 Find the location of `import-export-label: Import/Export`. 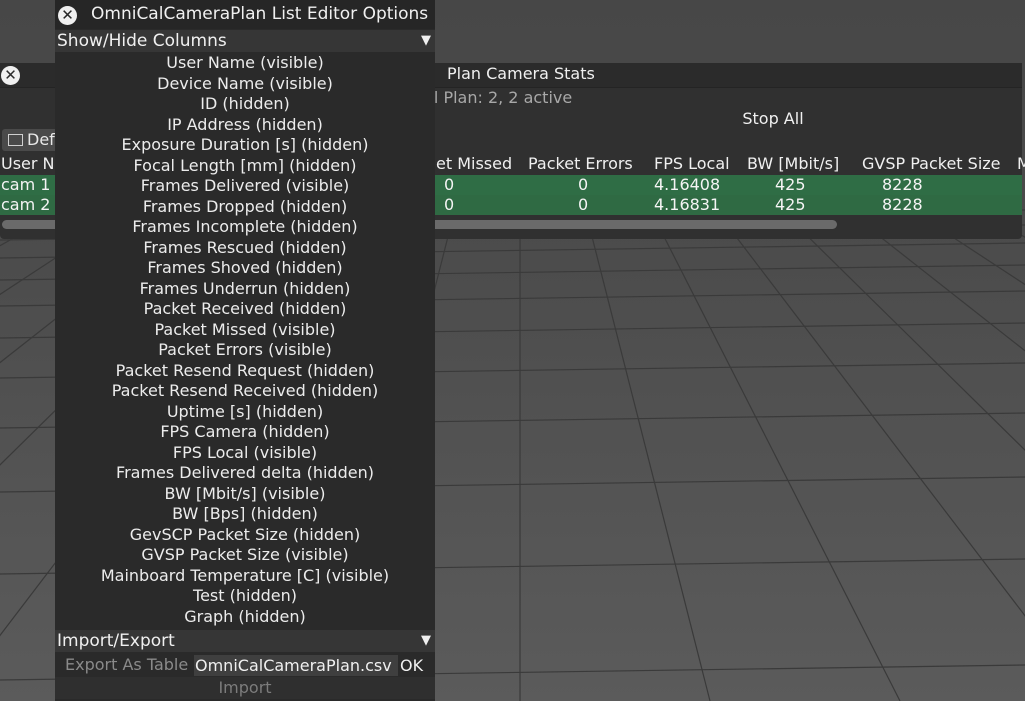

import-export-label: Import/Export is located at coordinates (116, 641).